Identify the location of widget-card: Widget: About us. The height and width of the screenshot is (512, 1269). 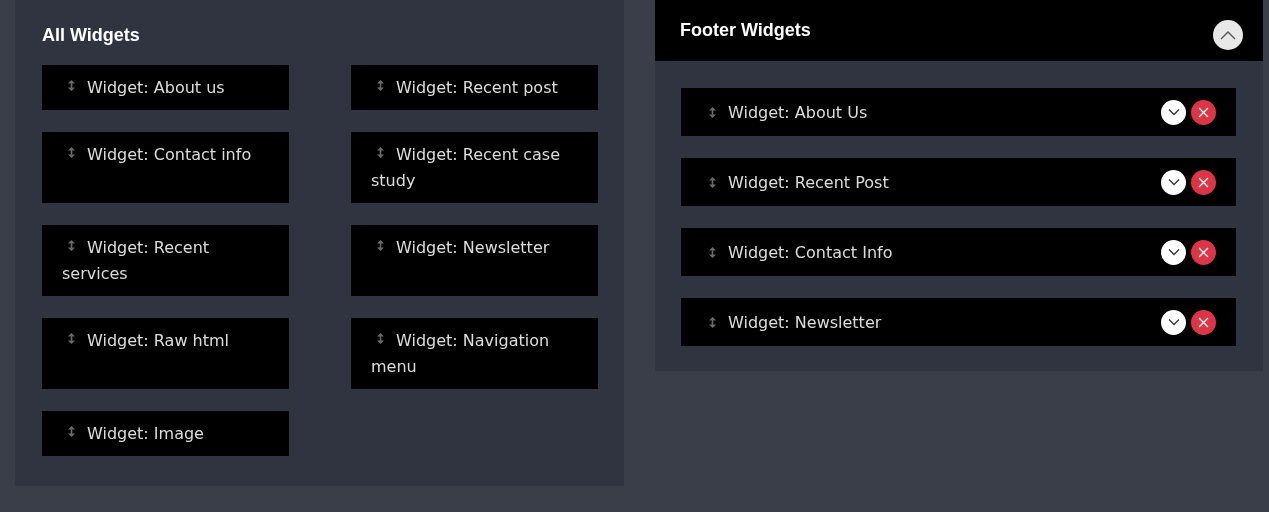
(165, 87).